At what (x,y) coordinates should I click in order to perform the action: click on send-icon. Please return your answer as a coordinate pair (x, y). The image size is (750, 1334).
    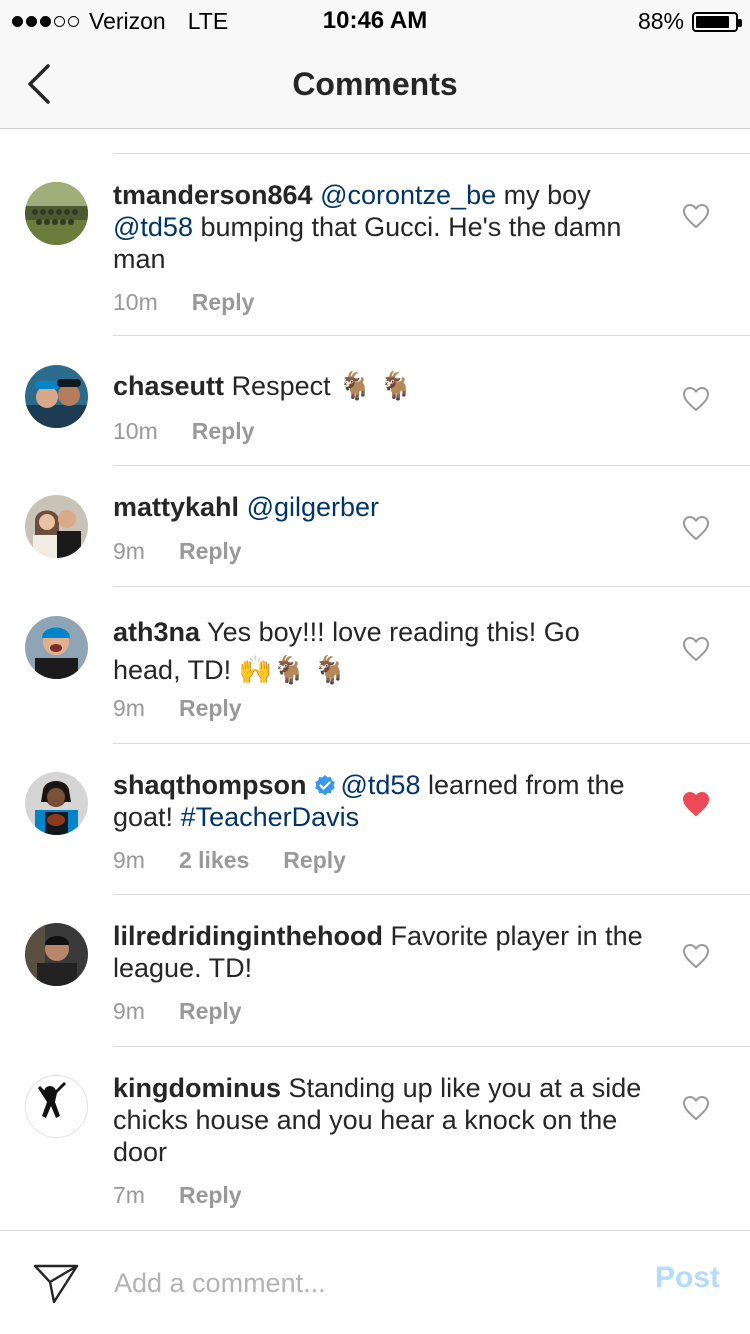
    Looking at the image, I should click on (56, 1283).